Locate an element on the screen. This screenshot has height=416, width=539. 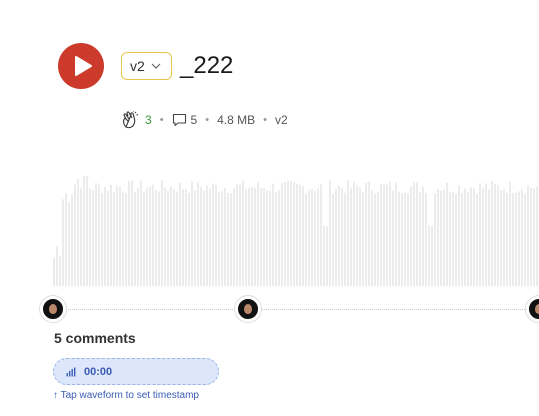
file-size: 4.8 MB is located at coordinates (236, 120).